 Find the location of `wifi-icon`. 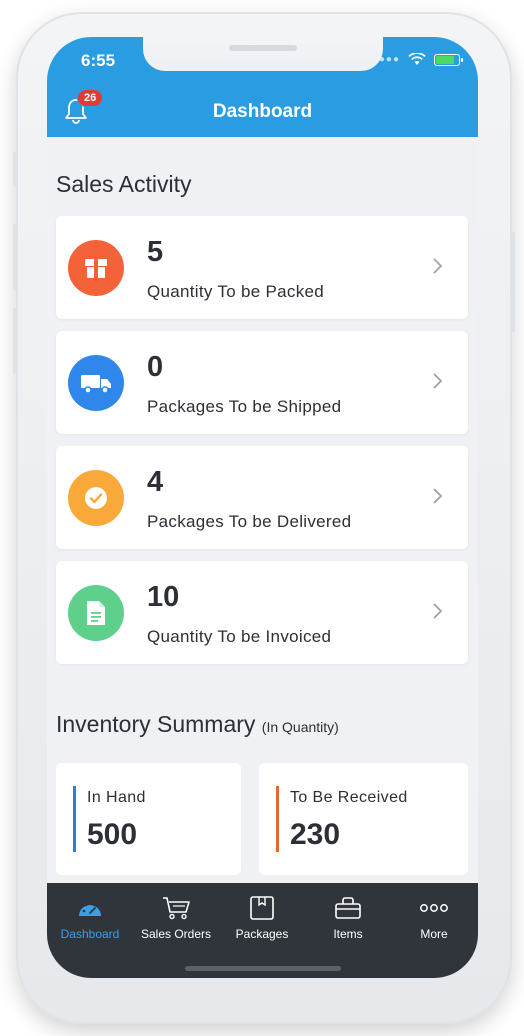

wifi-icon is located at coordinates (417, 59).